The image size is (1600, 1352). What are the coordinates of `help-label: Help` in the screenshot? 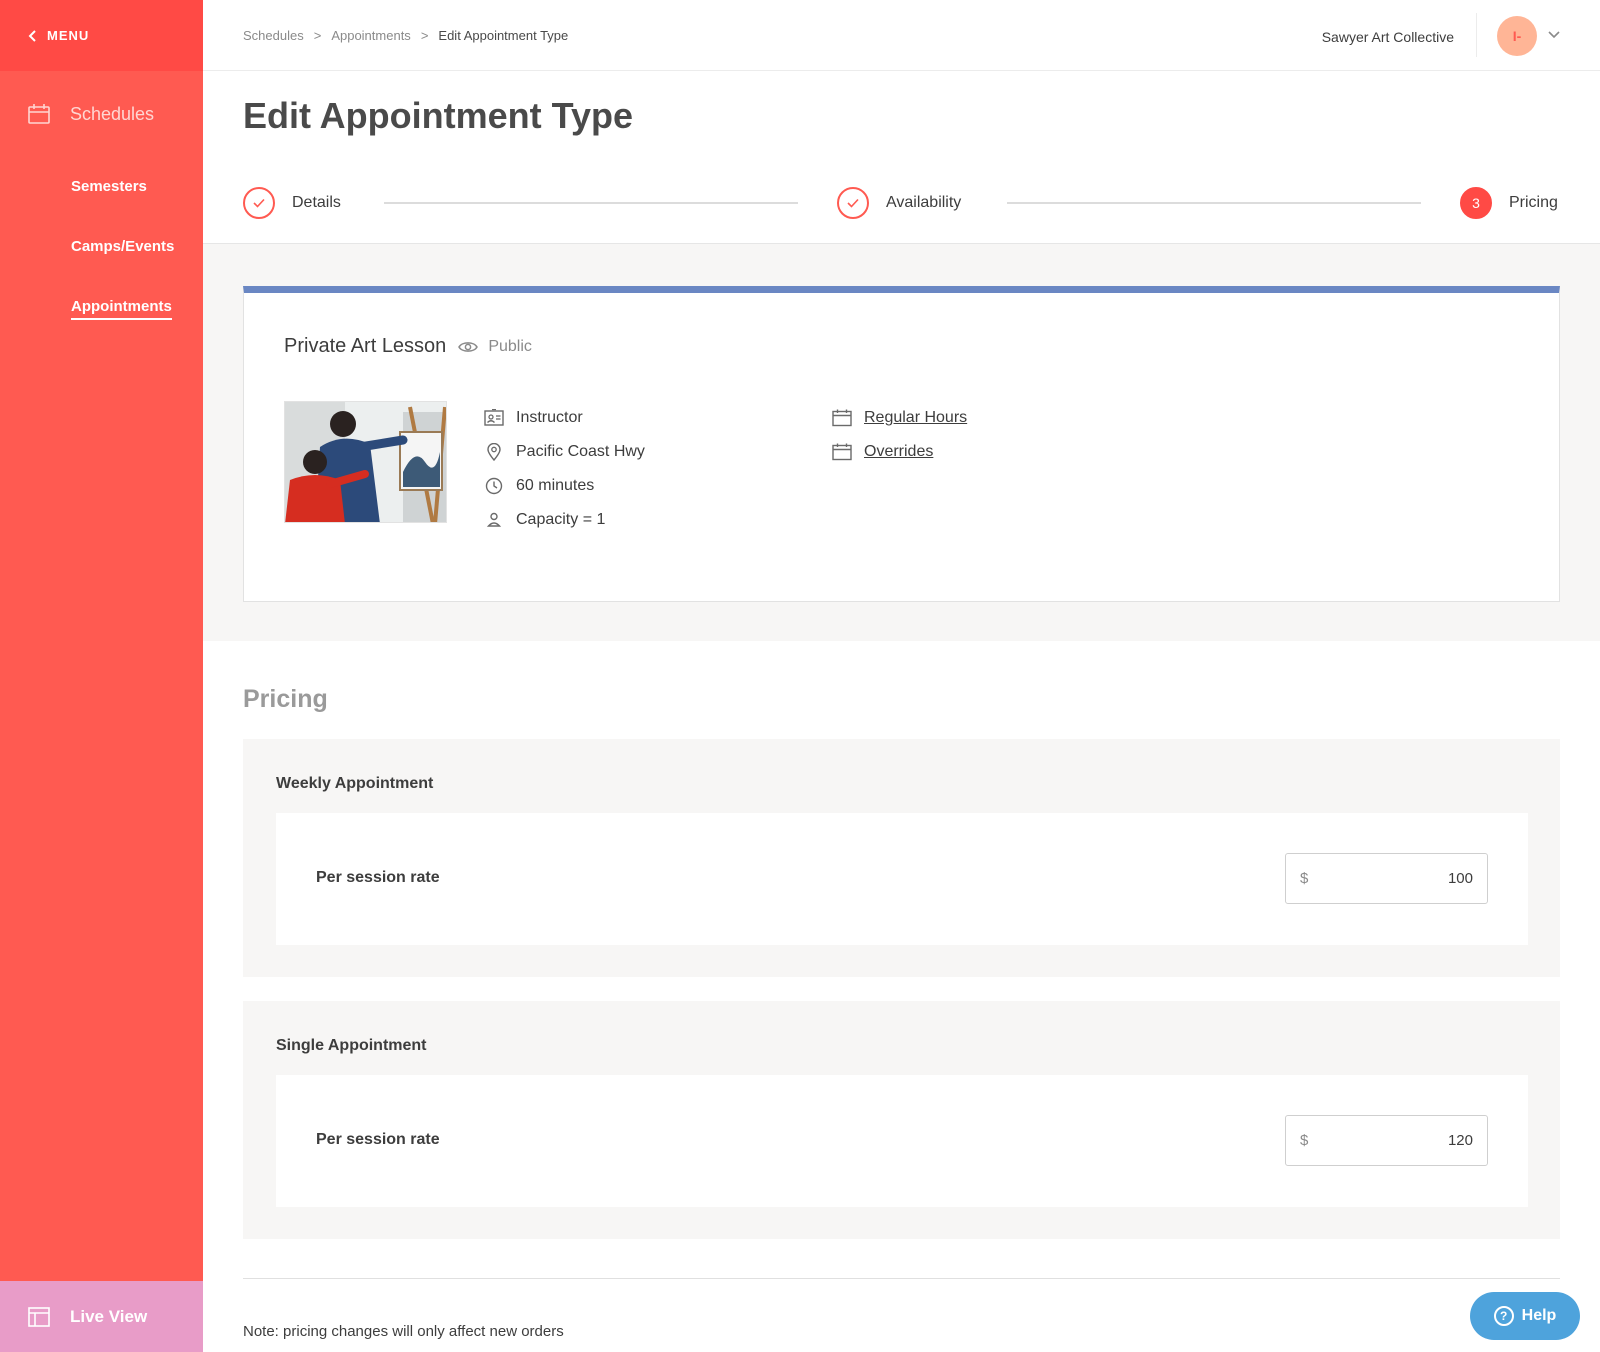 It's located at (1539, 1315).